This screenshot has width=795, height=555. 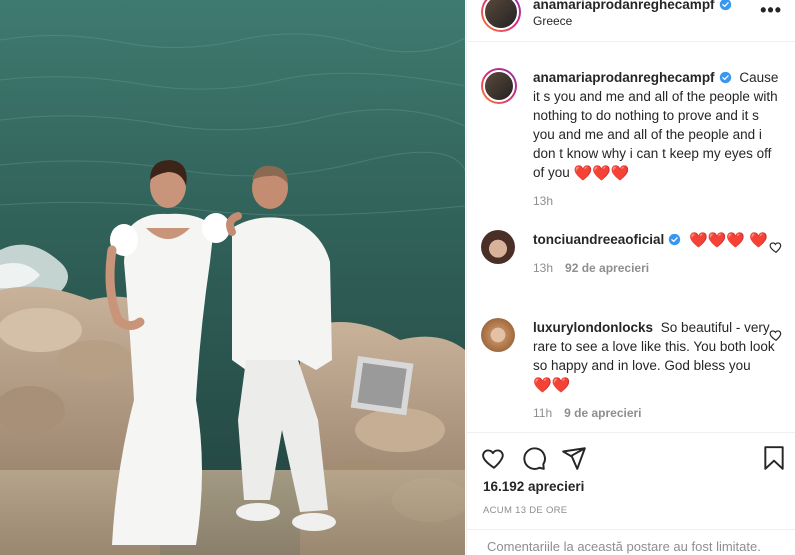 What do you see at coordinates (632, 77) in the screenshot?
I see `caption-username: anamariaprodanreghecampf` at bounding box center [632, 77].